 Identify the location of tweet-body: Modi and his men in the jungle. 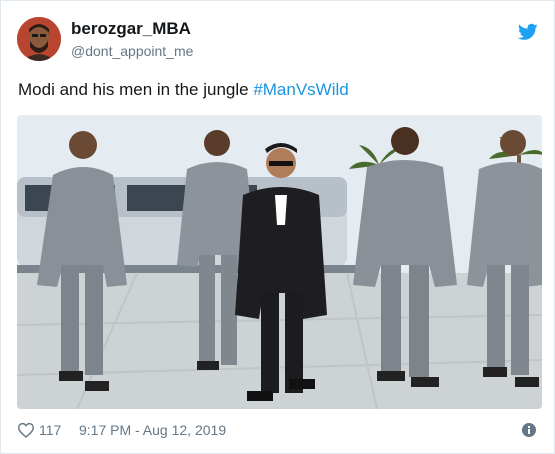
(136, 89).